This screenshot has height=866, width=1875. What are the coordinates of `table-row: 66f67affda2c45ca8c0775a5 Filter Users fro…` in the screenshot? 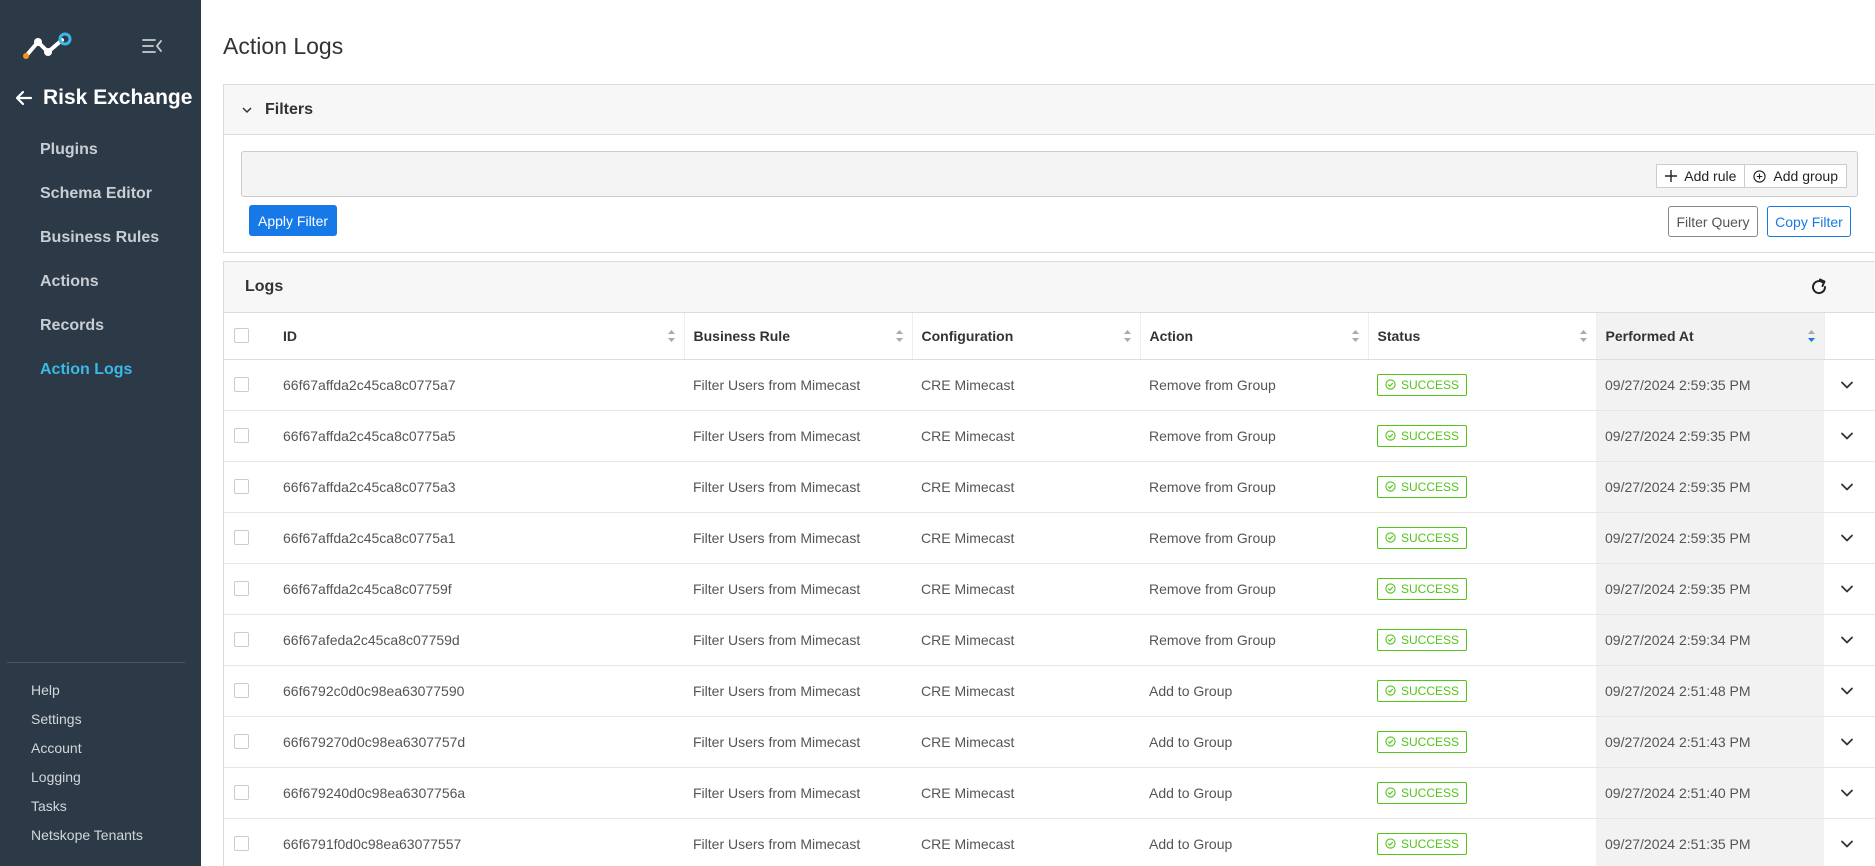 It's located at (1049, 436).